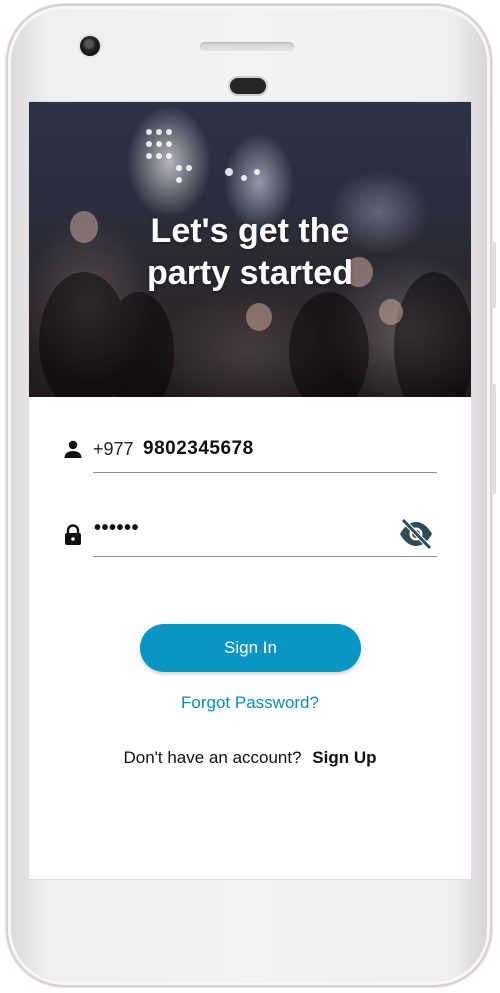 The height and width of the screenshot is (993, 500). I want to click on password-value: ••••••, so click(116, 528).